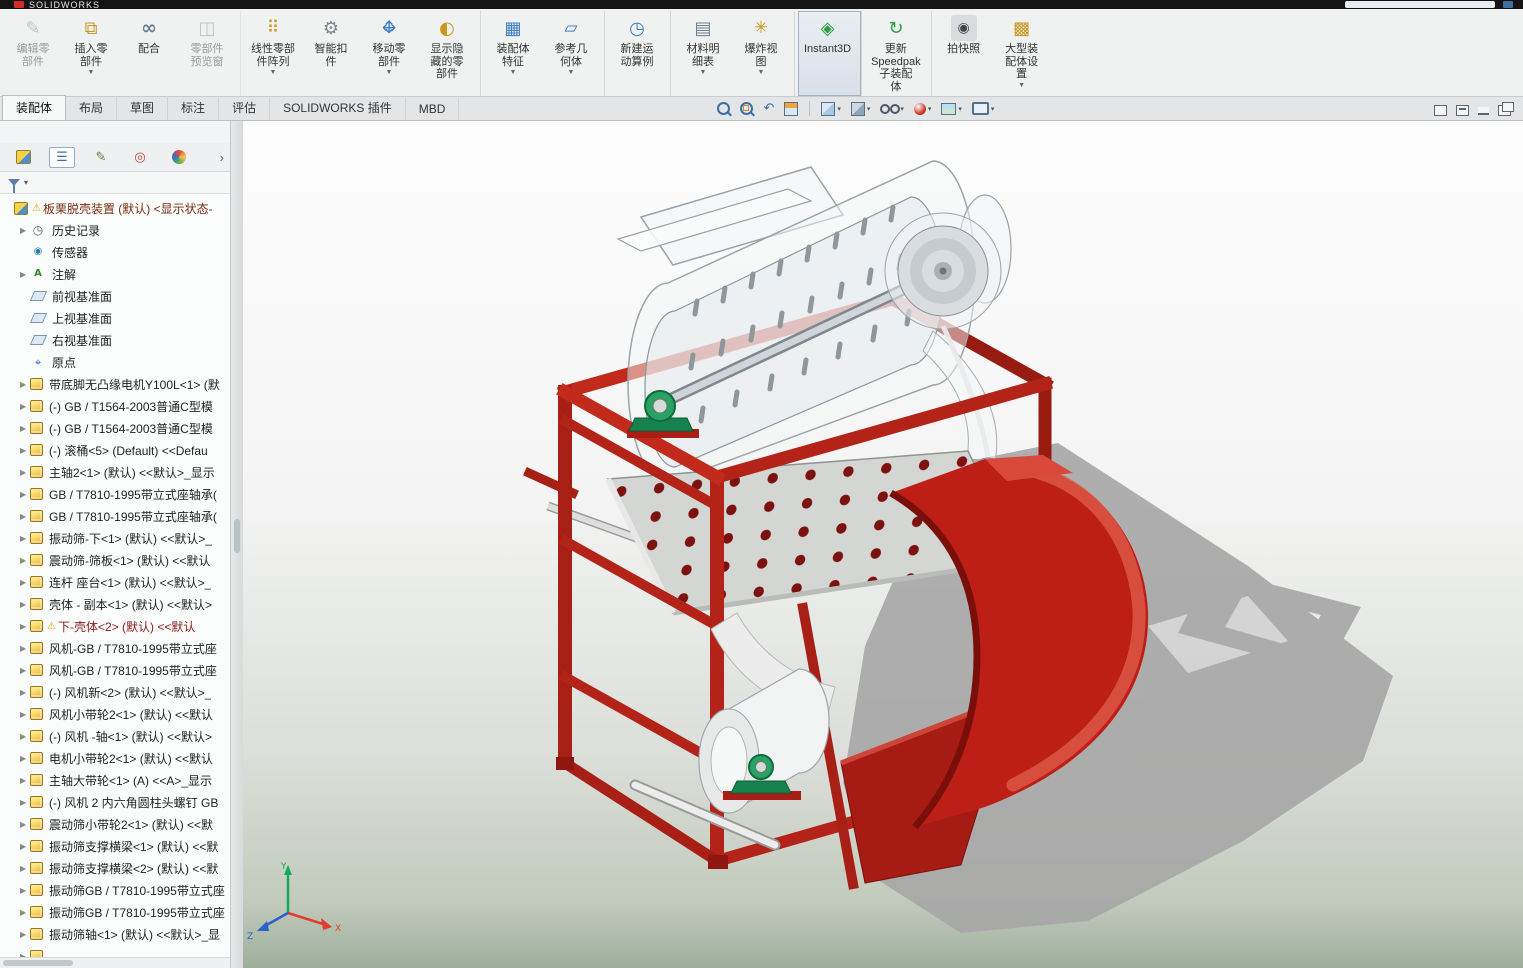 This screenshot has width=1523, height=968. Describe the element at coordinates (115, 951) in the screenshot. I see `tree-item: ▶` at that location.